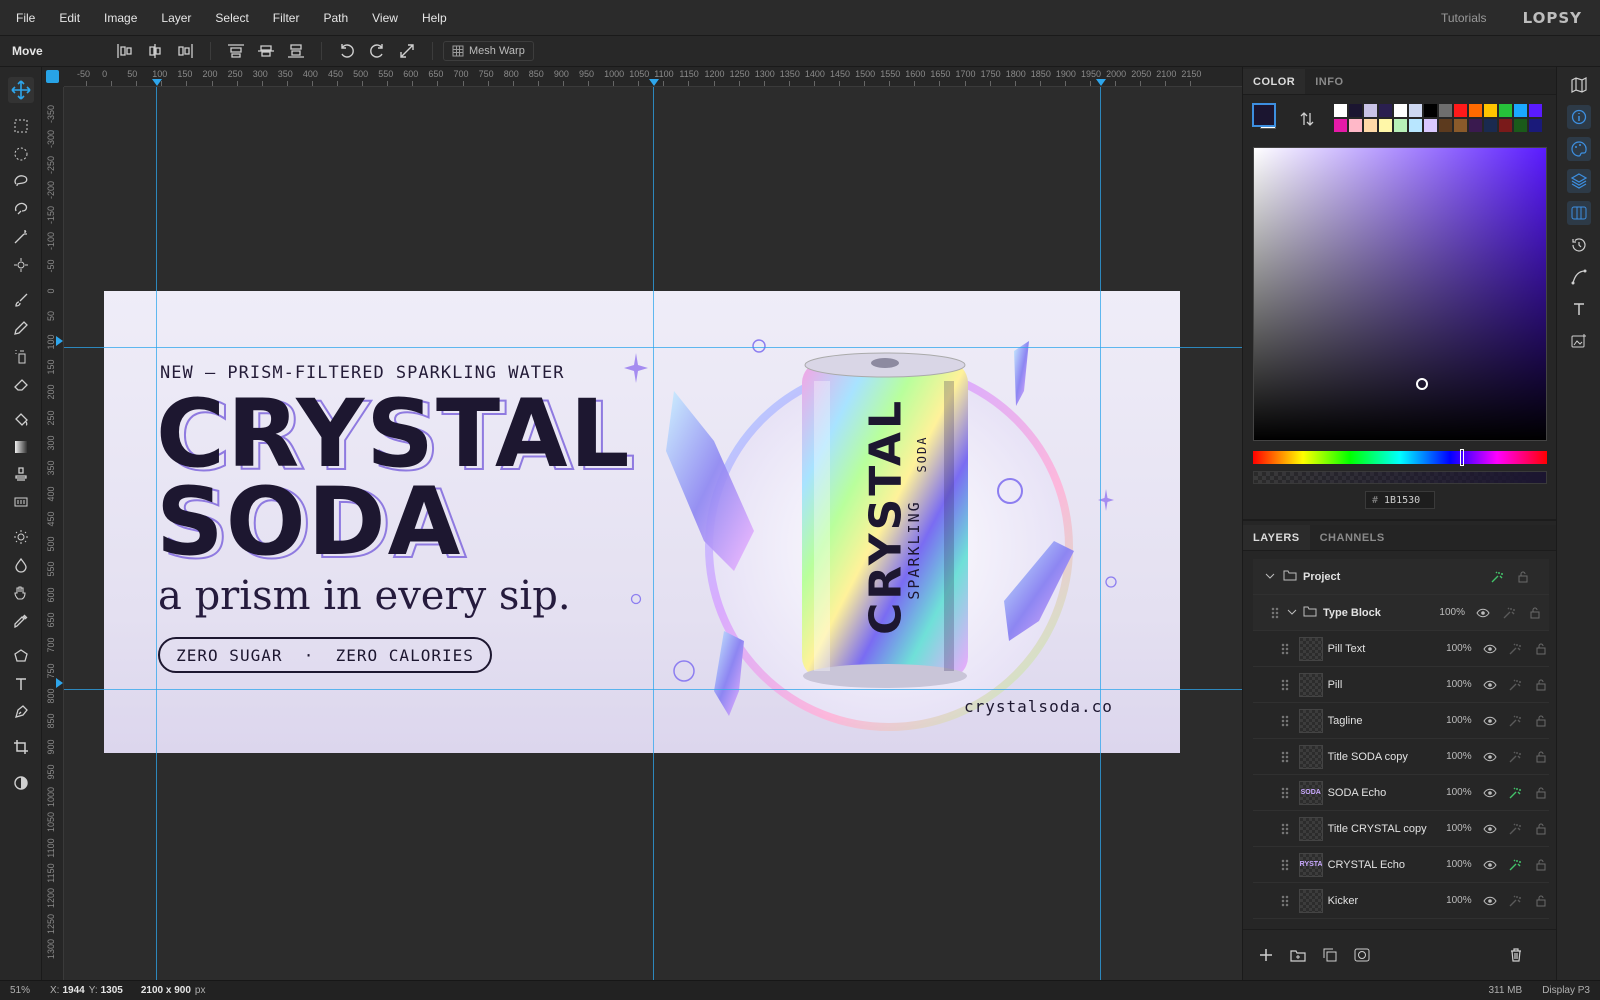 The height and width of the screenshot is (1000, 1600). I want to click on map-icon, so click(1579, 85).